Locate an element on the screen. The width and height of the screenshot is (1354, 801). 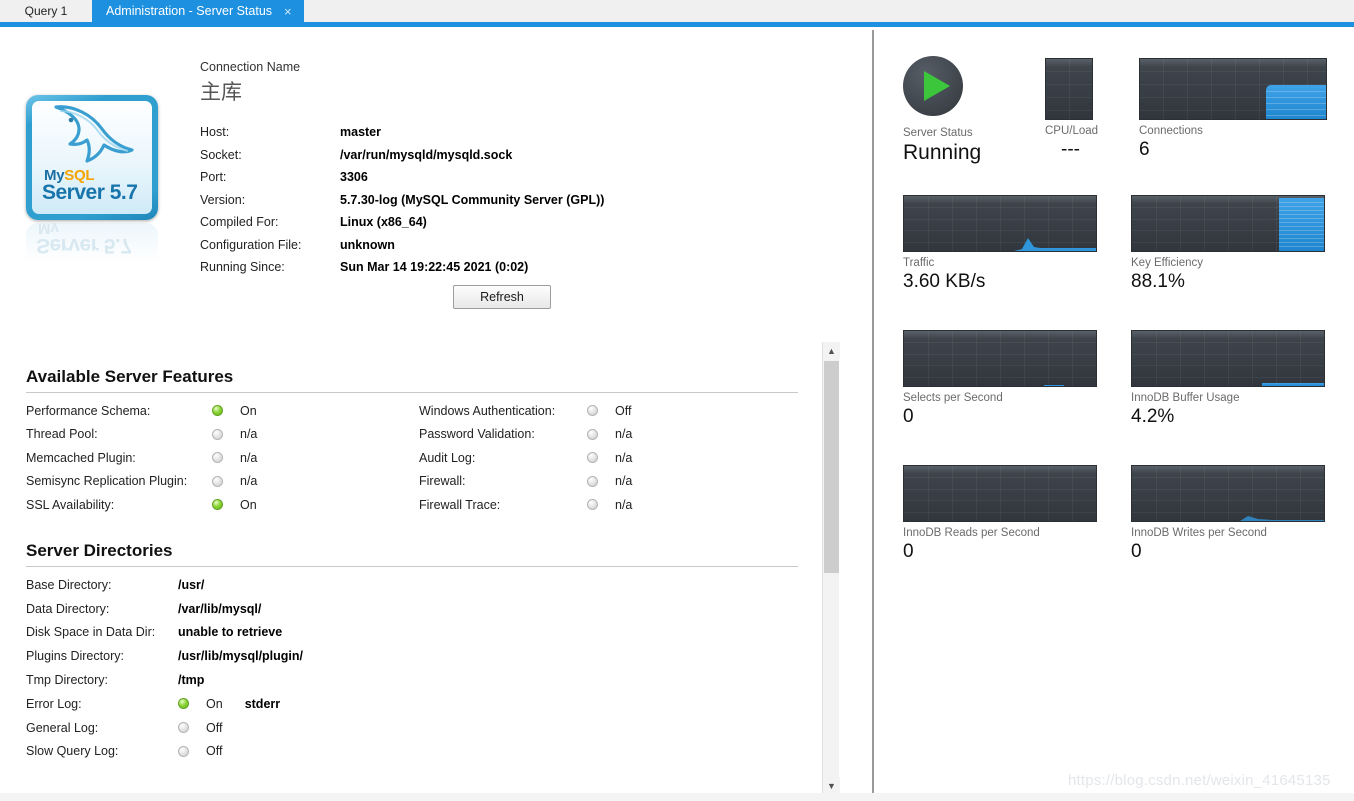
thread-pool-state: n/a is located at coordinates (249, 434).